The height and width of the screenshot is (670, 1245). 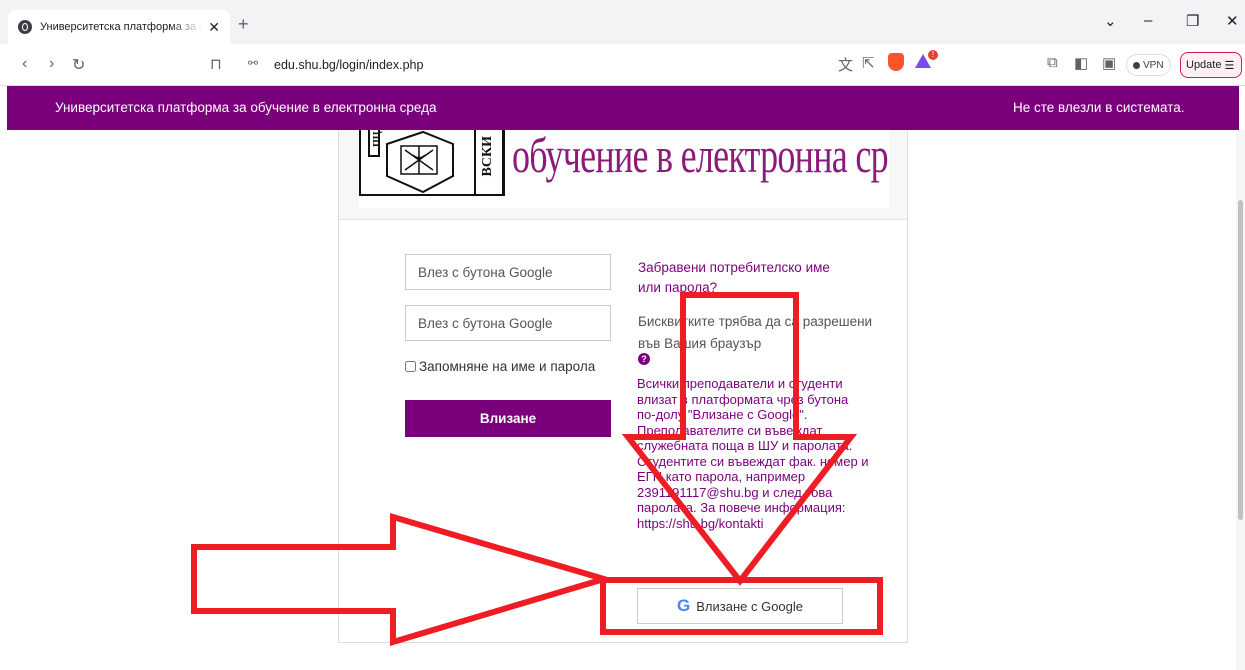 I want to click on remember-checkbox, so click(x=410, y=366).